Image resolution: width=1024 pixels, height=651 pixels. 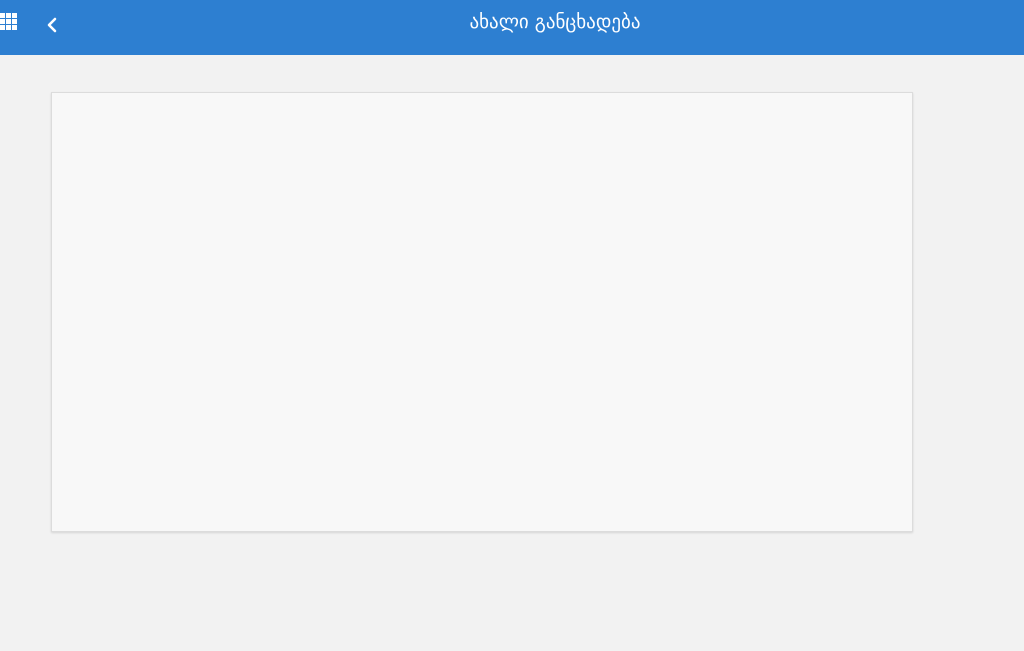 What do you see at coordinates (555, 22) in the screenshot?
I see `page-title: ახალი განცხადება` at bounding box center [555, 22].